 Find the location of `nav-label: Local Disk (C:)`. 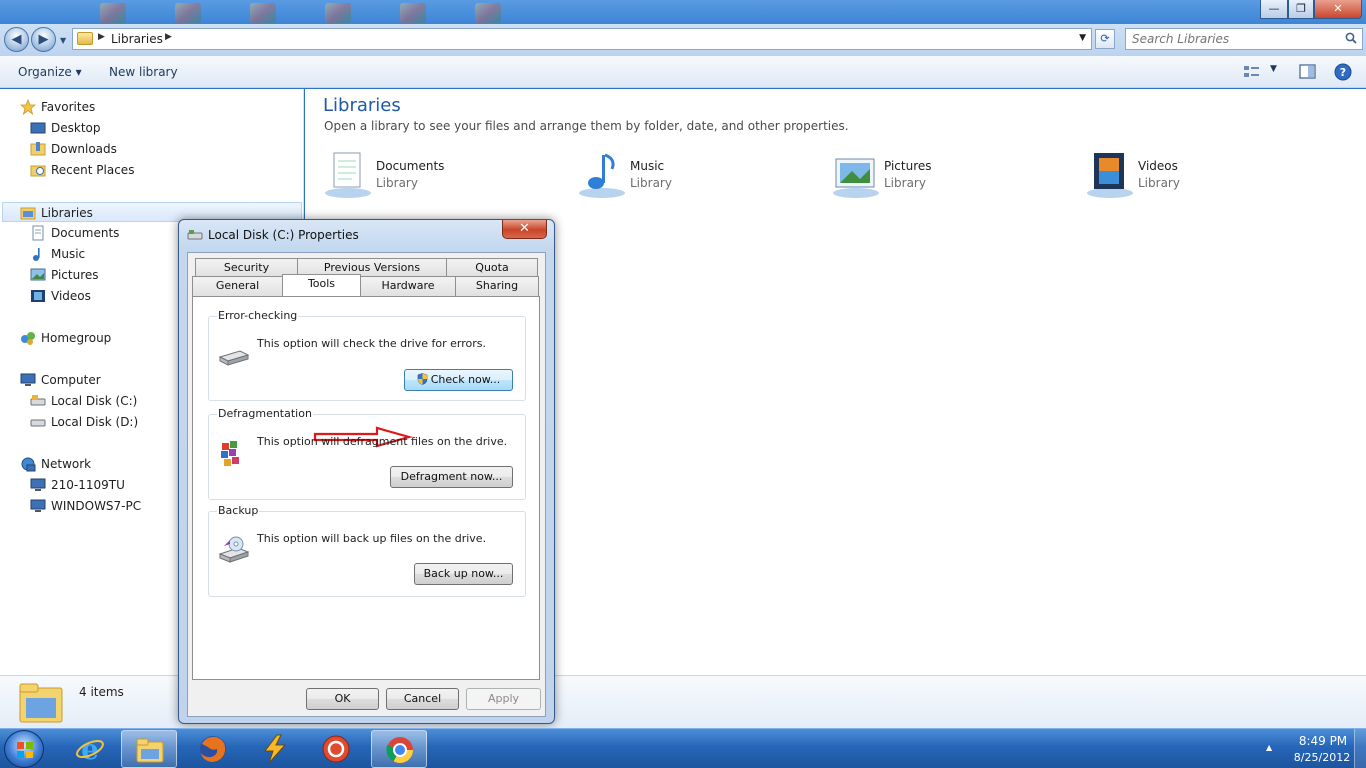

nav-label: Local Disk (C:) is located at coordinates (94, 401).